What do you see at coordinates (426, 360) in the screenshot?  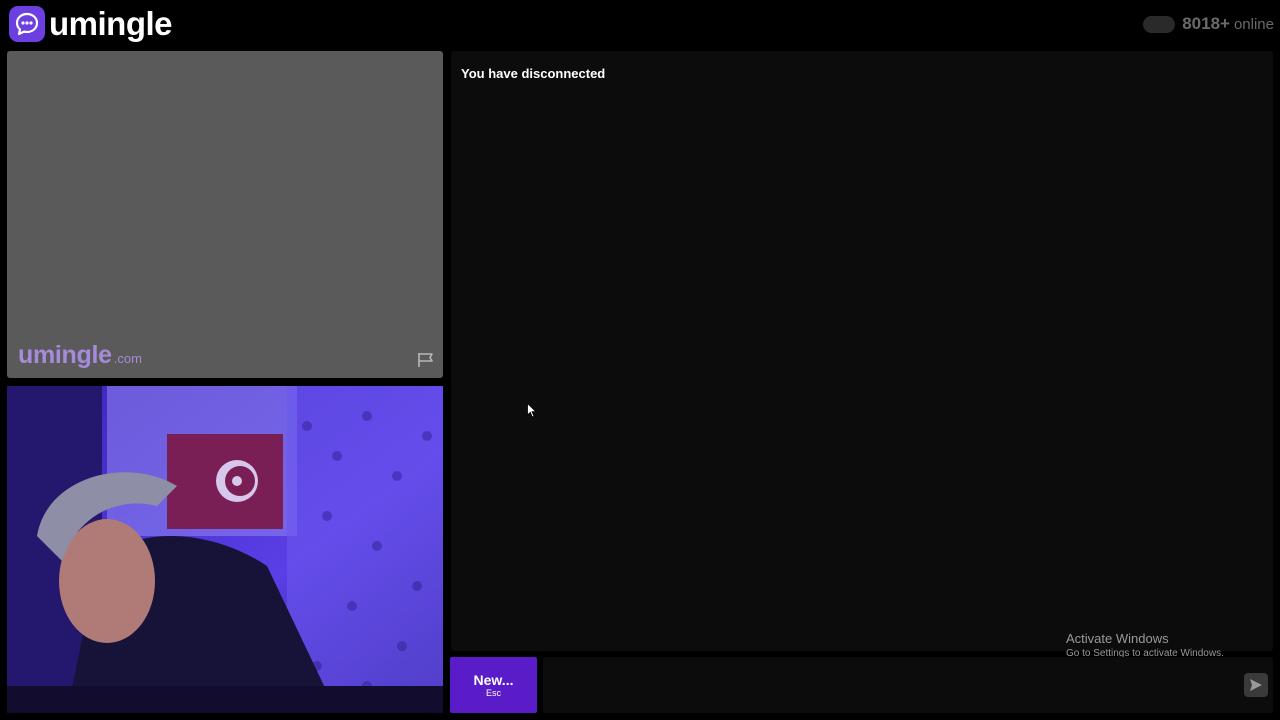 I see `flag-icon` at bounding box center [426, 360].